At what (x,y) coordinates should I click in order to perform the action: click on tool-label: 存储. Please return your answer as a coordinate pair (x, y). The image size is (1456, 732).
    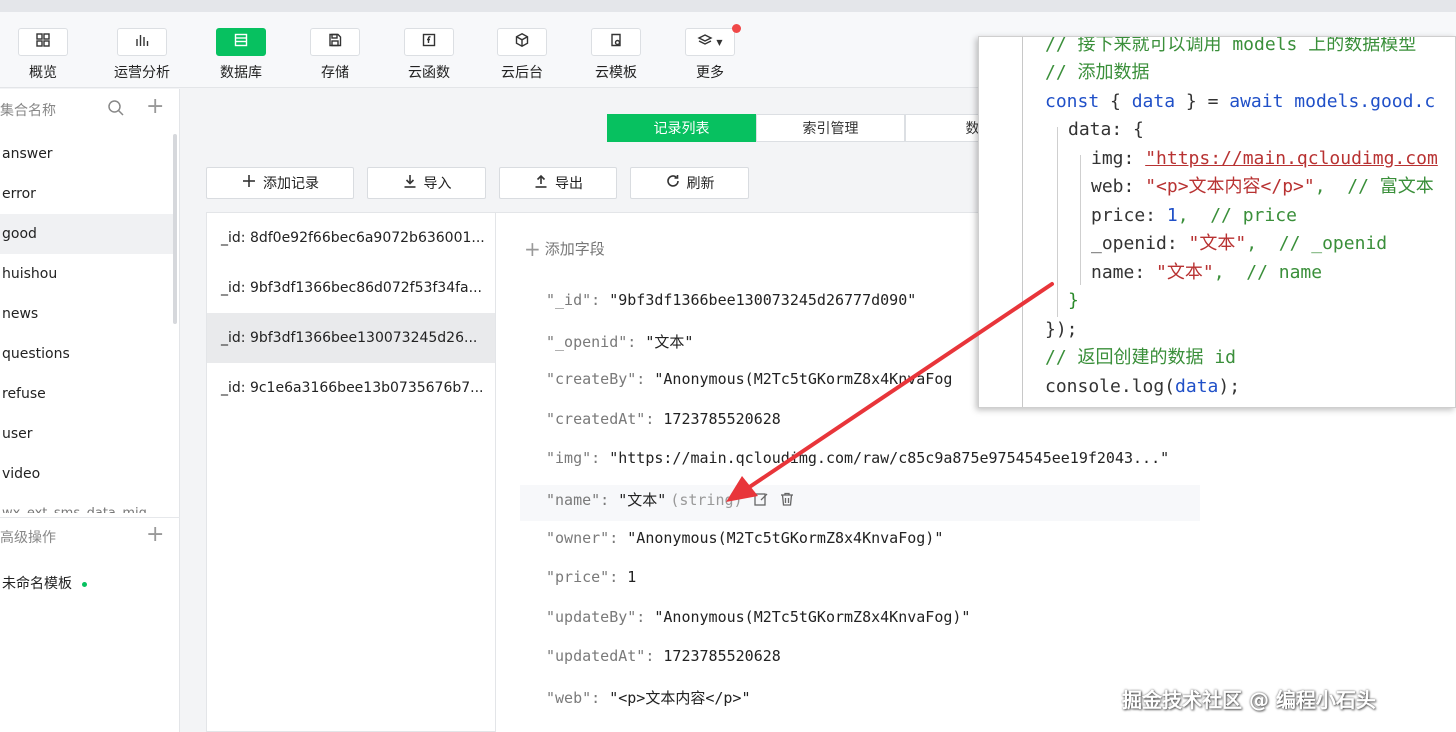
    Looking at the image, I should click on (335, 73).